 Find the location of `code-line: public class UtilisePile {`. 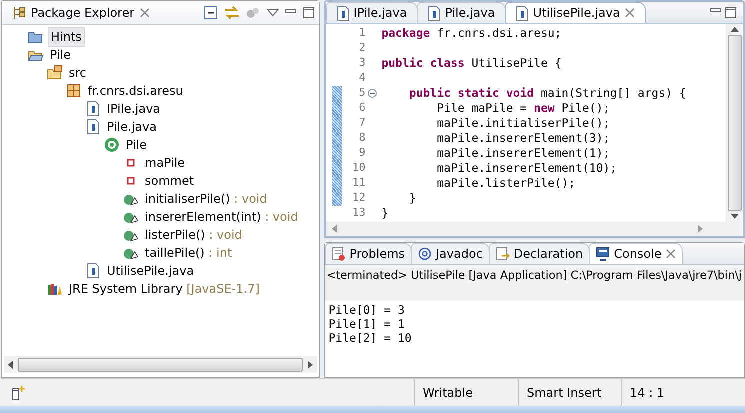

code-line: public class UtilisePile { is located at coordinates (471, 63).